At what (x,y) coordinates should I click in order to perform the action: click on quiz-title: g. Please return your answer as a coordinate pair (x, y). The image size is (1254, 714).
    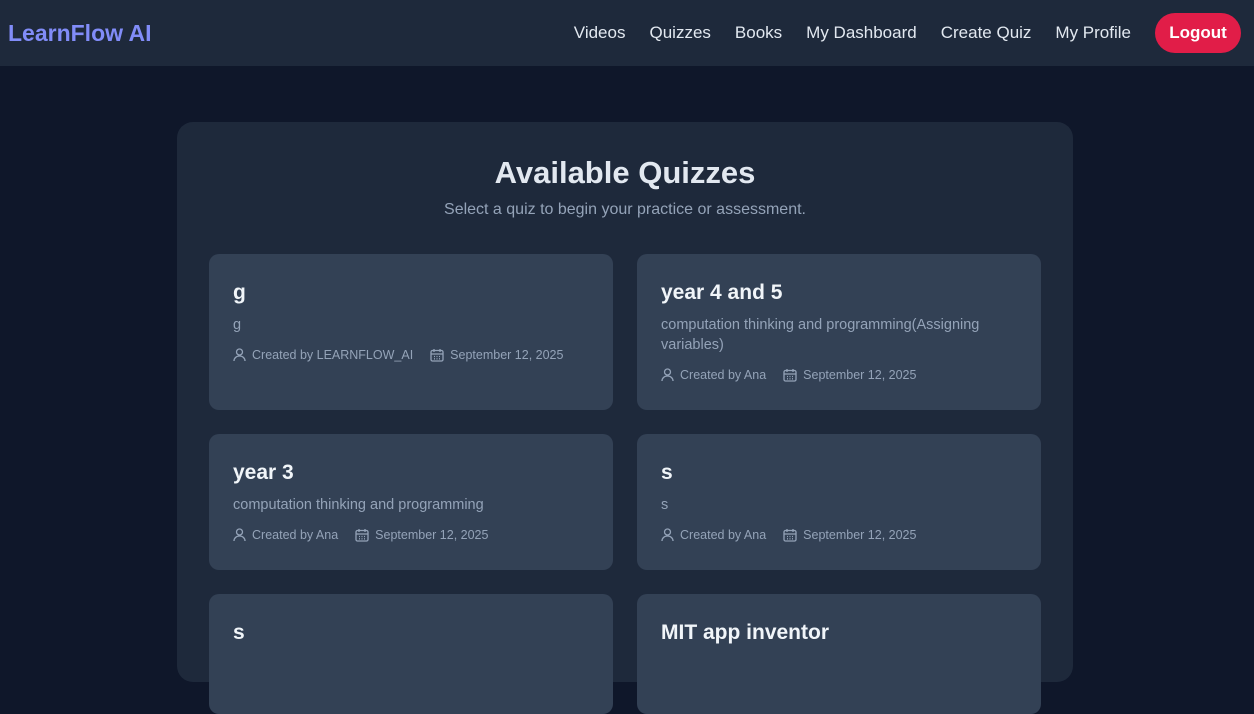
    Looking at the image, I should click on (239, 292).